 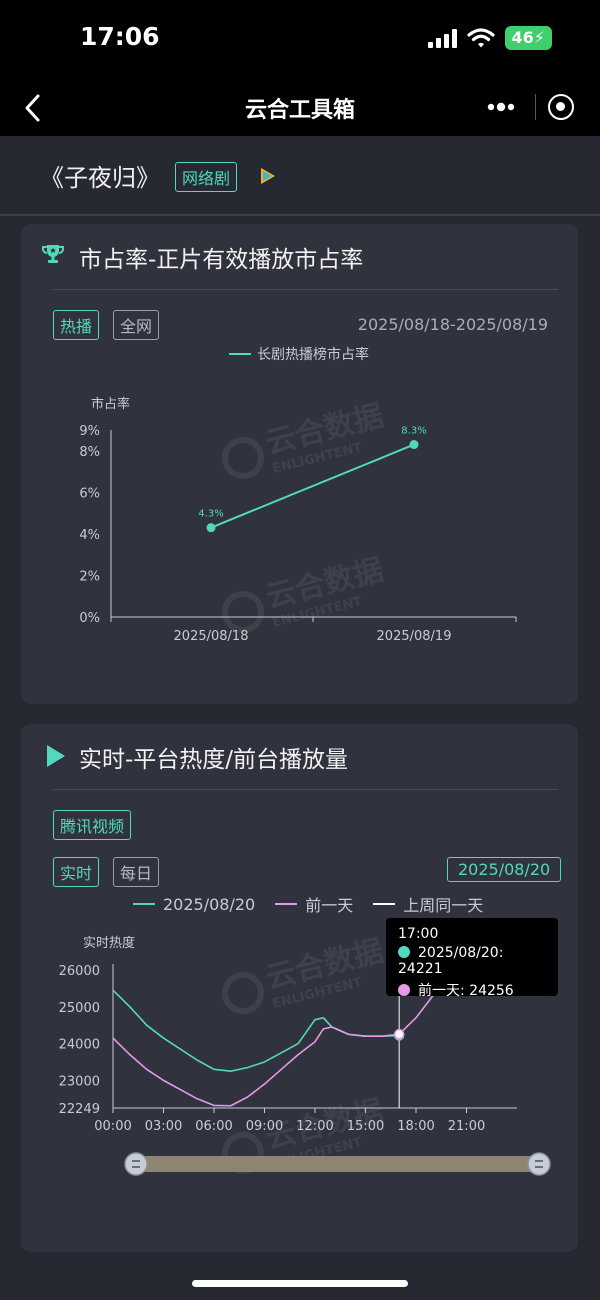 I want to click on zoom-slider-track, so click(x=337, y=1164).